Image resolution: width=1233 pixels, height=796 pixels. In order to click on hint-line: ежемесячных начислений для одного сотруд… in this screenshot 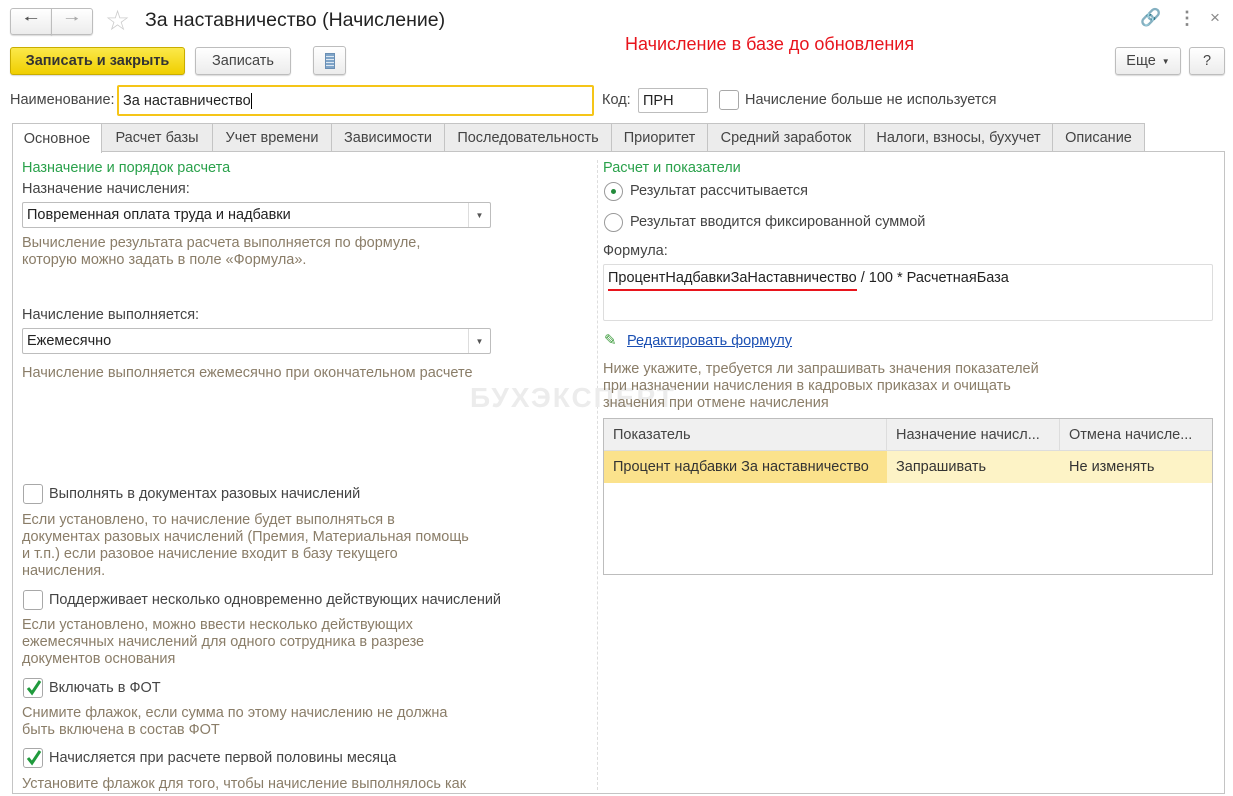, I will do `click(223, 642)`.